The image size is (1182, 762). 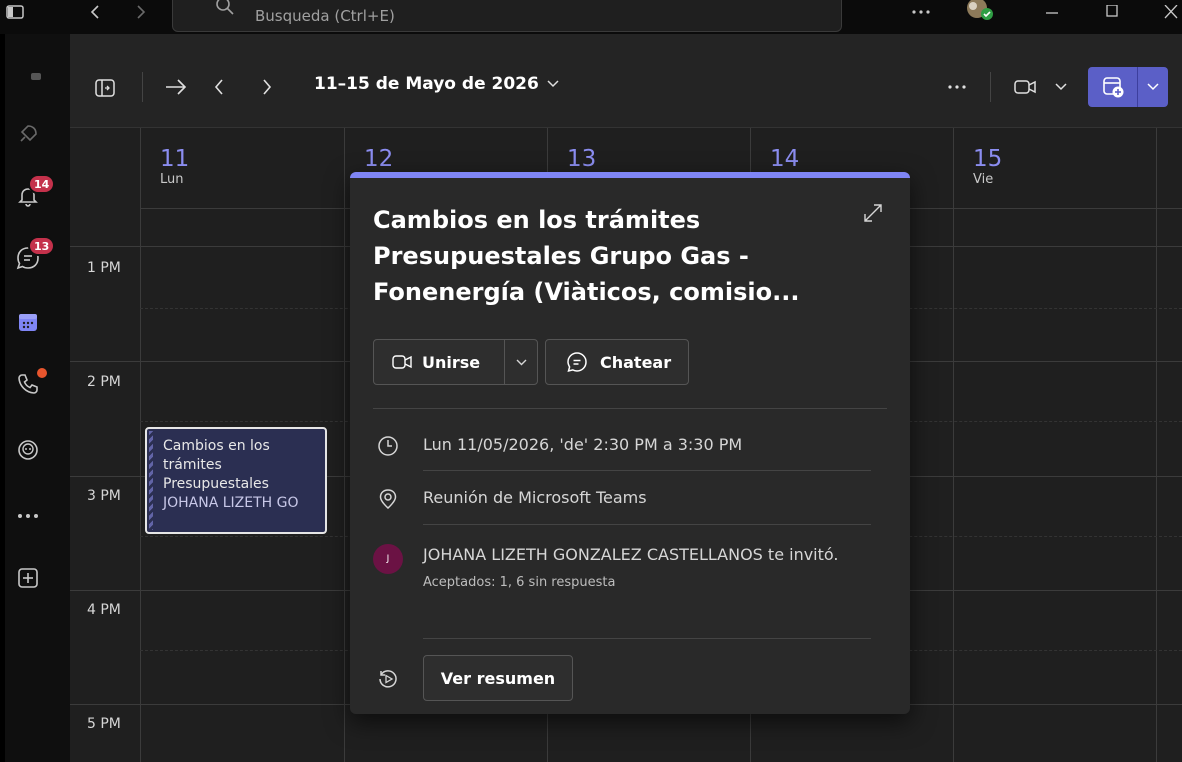 I want to click on more-options-icon, so click(x=921, y=12).